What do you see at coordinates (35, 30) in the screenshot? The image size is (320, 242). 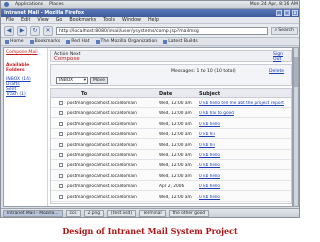 I see `reload-icon: ↻` at bounding box center [35, 30].